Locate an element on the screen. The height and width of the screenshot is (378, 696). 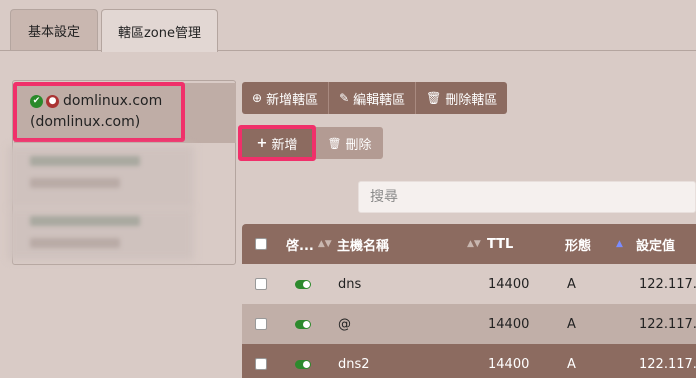
table-row: dns2 14400 A 122.117.8 is located at coordinates (469, 361).